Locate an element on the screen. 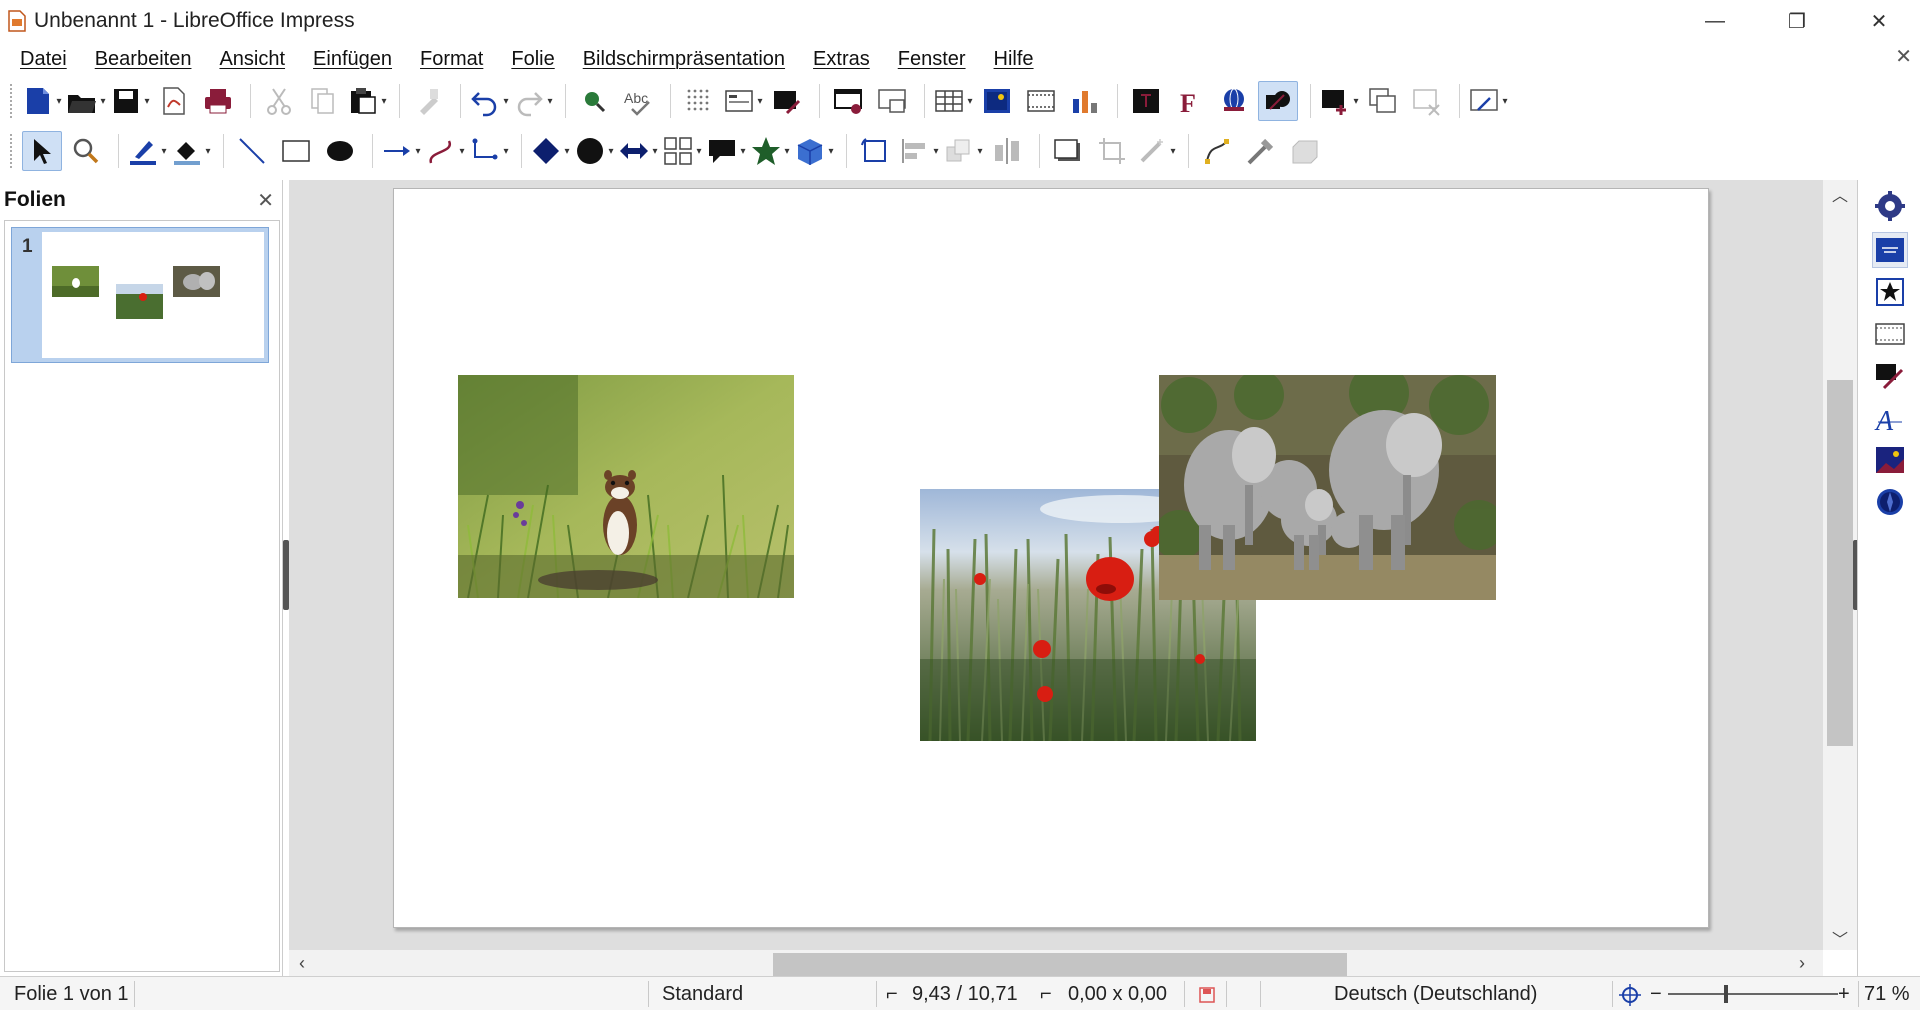 The width and height of the screenshot is (1920, 1010). points-icon is located at coordinates (1217, 151).